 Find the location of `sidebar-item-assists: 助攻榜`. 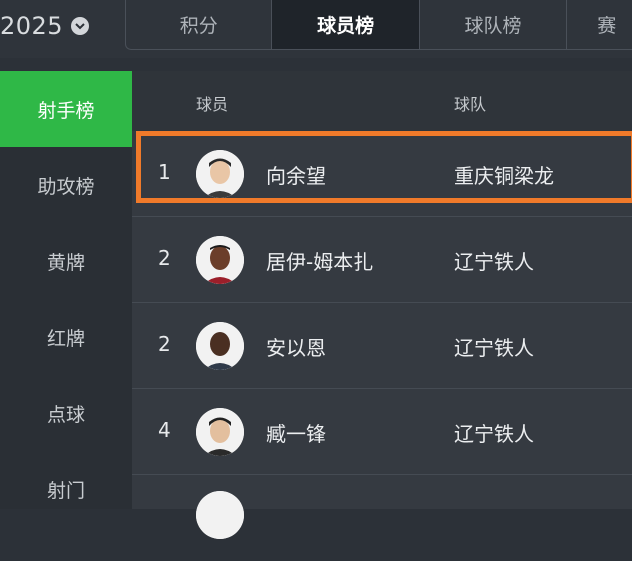

sidebar-item-assists: 助攻榜 is located at coordinates (66, 185).